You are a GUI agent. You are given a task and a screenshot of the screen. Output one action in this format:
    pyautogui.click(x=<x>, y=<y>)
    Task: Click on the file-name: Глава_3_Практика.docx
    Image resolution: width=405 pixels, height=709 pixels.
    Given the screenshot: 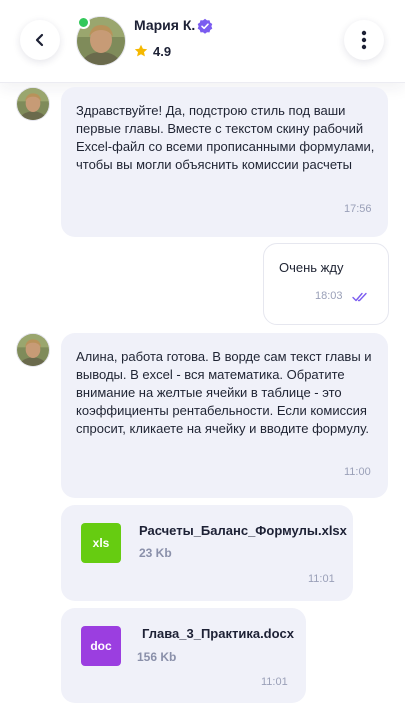 What is the action you would take?
    pyautogui.click(x=218, y=633)
    